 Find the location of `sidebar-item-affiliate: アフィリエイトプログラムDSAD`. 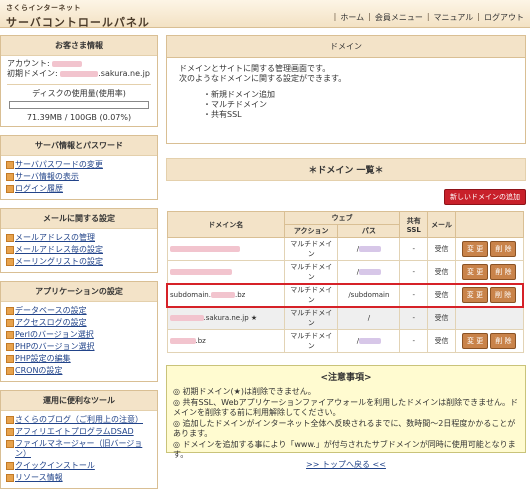

sidebar-item-affiliate: アフィリエイトプログラムDSAD is located at coordinates (79, 432).